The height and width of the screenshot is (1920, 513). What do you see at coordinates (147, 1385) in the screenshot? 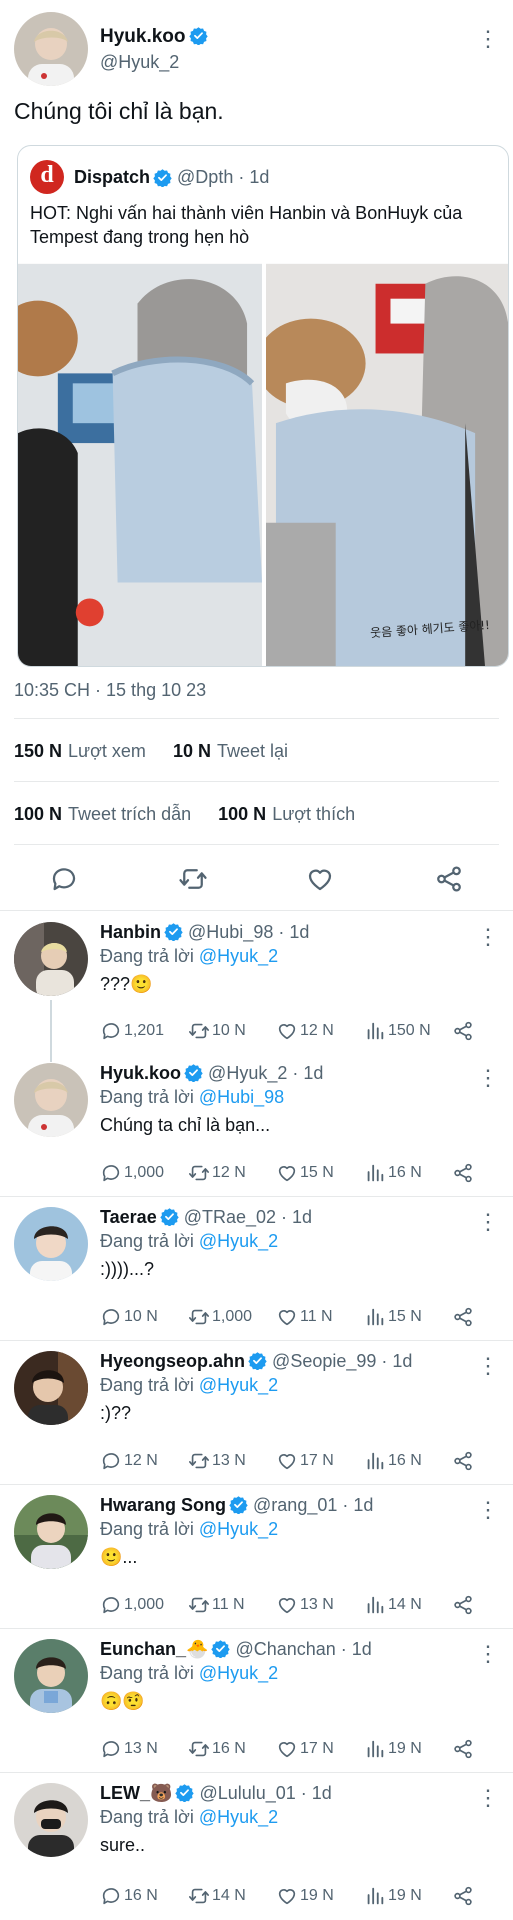
I see `reply-prefix: Đang trả lời` at bounding box center [147, 1385].